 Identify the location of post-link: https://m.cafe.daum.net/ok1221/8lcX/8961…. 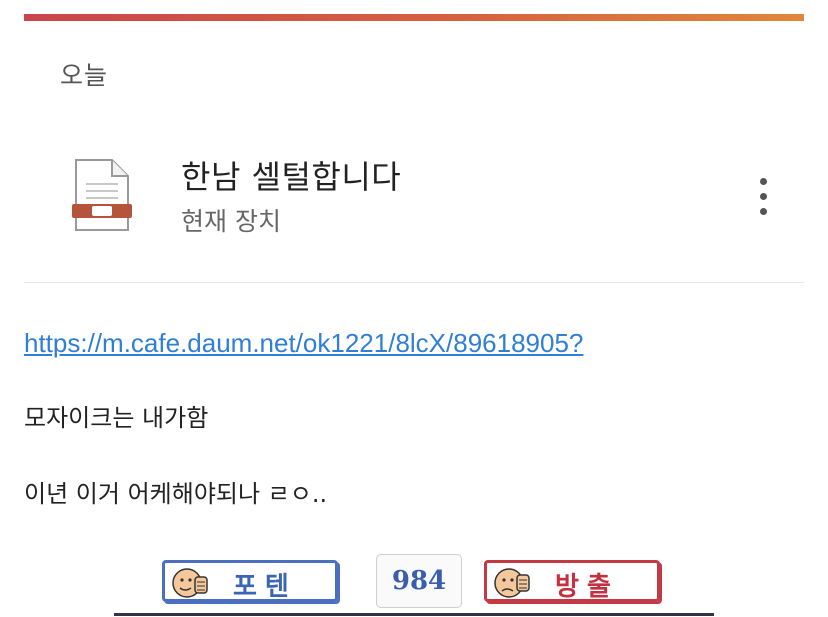
(303, 343).